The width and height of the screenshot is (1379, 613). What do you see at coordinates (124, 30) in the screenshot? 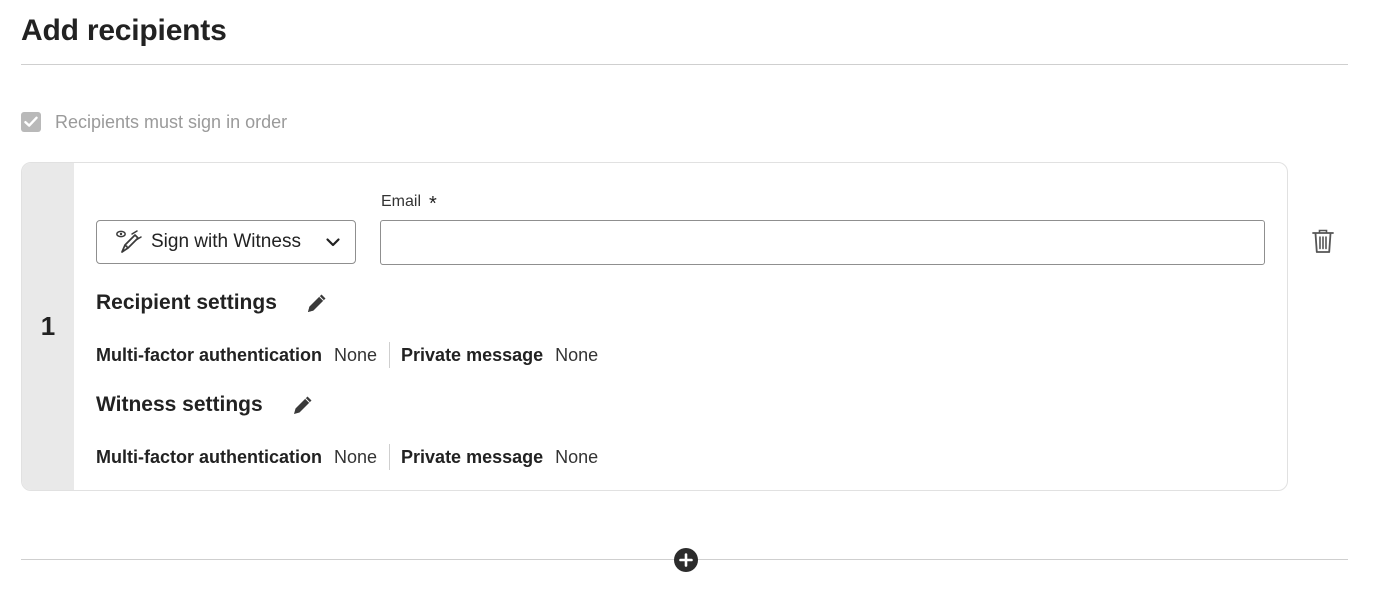
I see `page-title: Add recipients` at bounding box center [124, 30].